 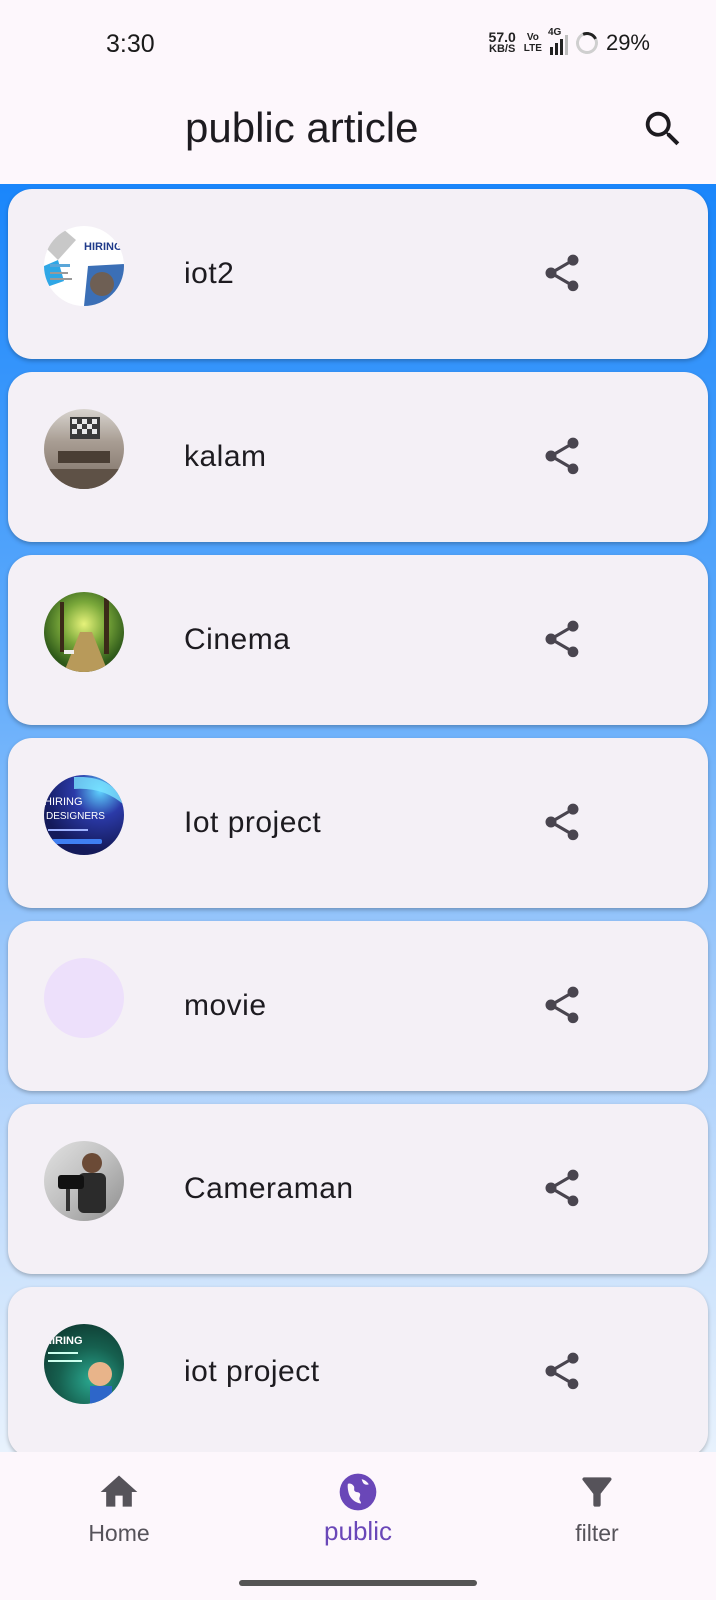 What do you see at coordinates (253, 822) in the screenshot?
I see `article-title: Iot project` at bounding box center [253, 822].